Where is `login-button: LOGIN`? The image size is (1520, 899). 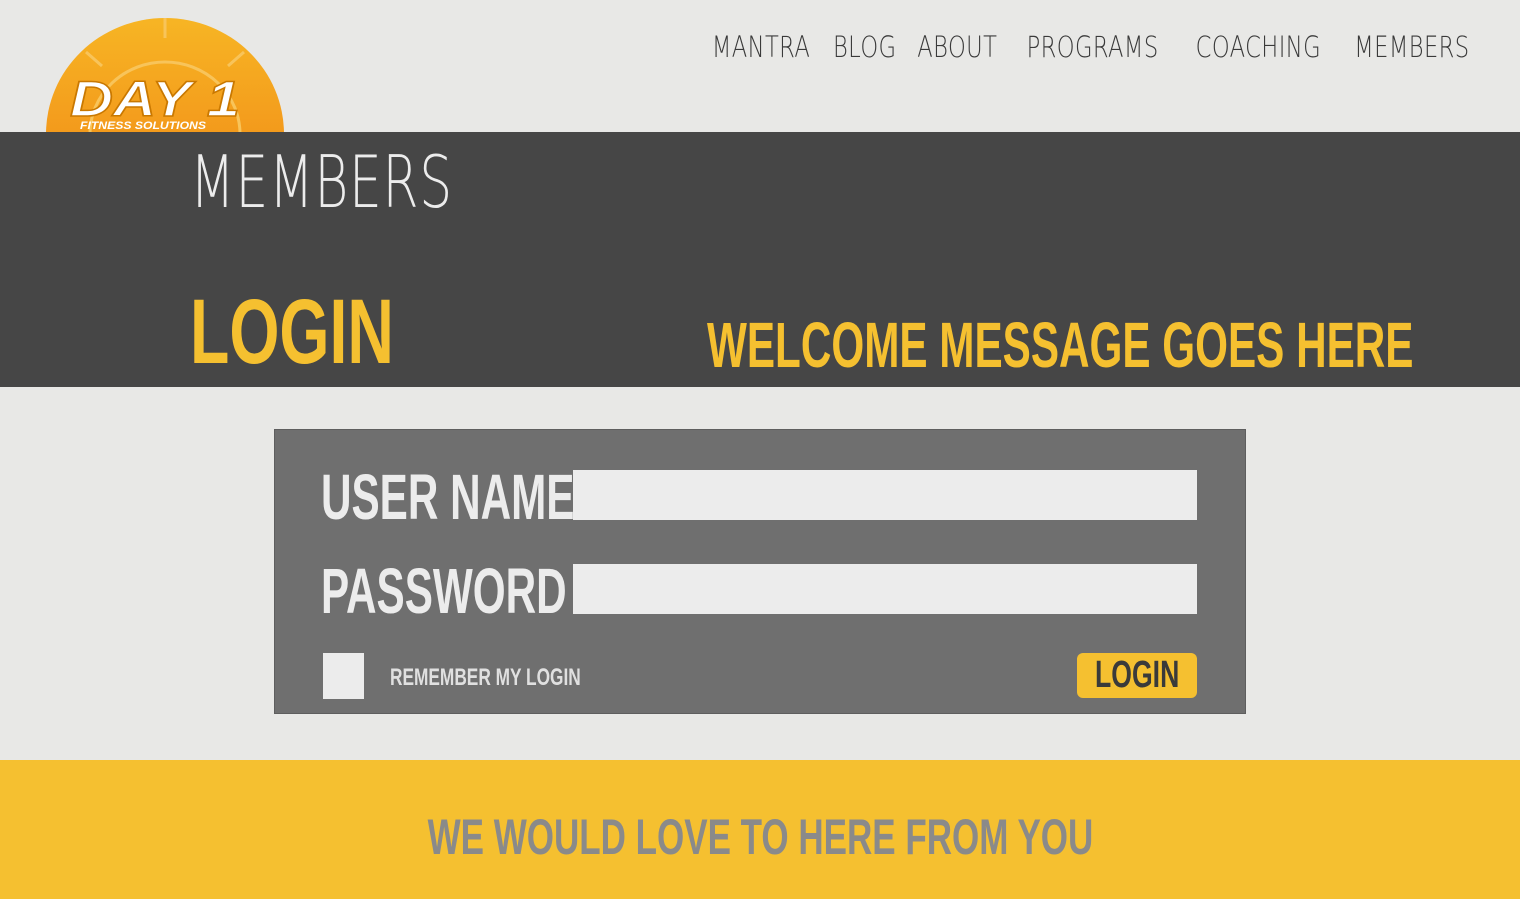
login-button: LOGIN is located at coordinates (1137, 675).